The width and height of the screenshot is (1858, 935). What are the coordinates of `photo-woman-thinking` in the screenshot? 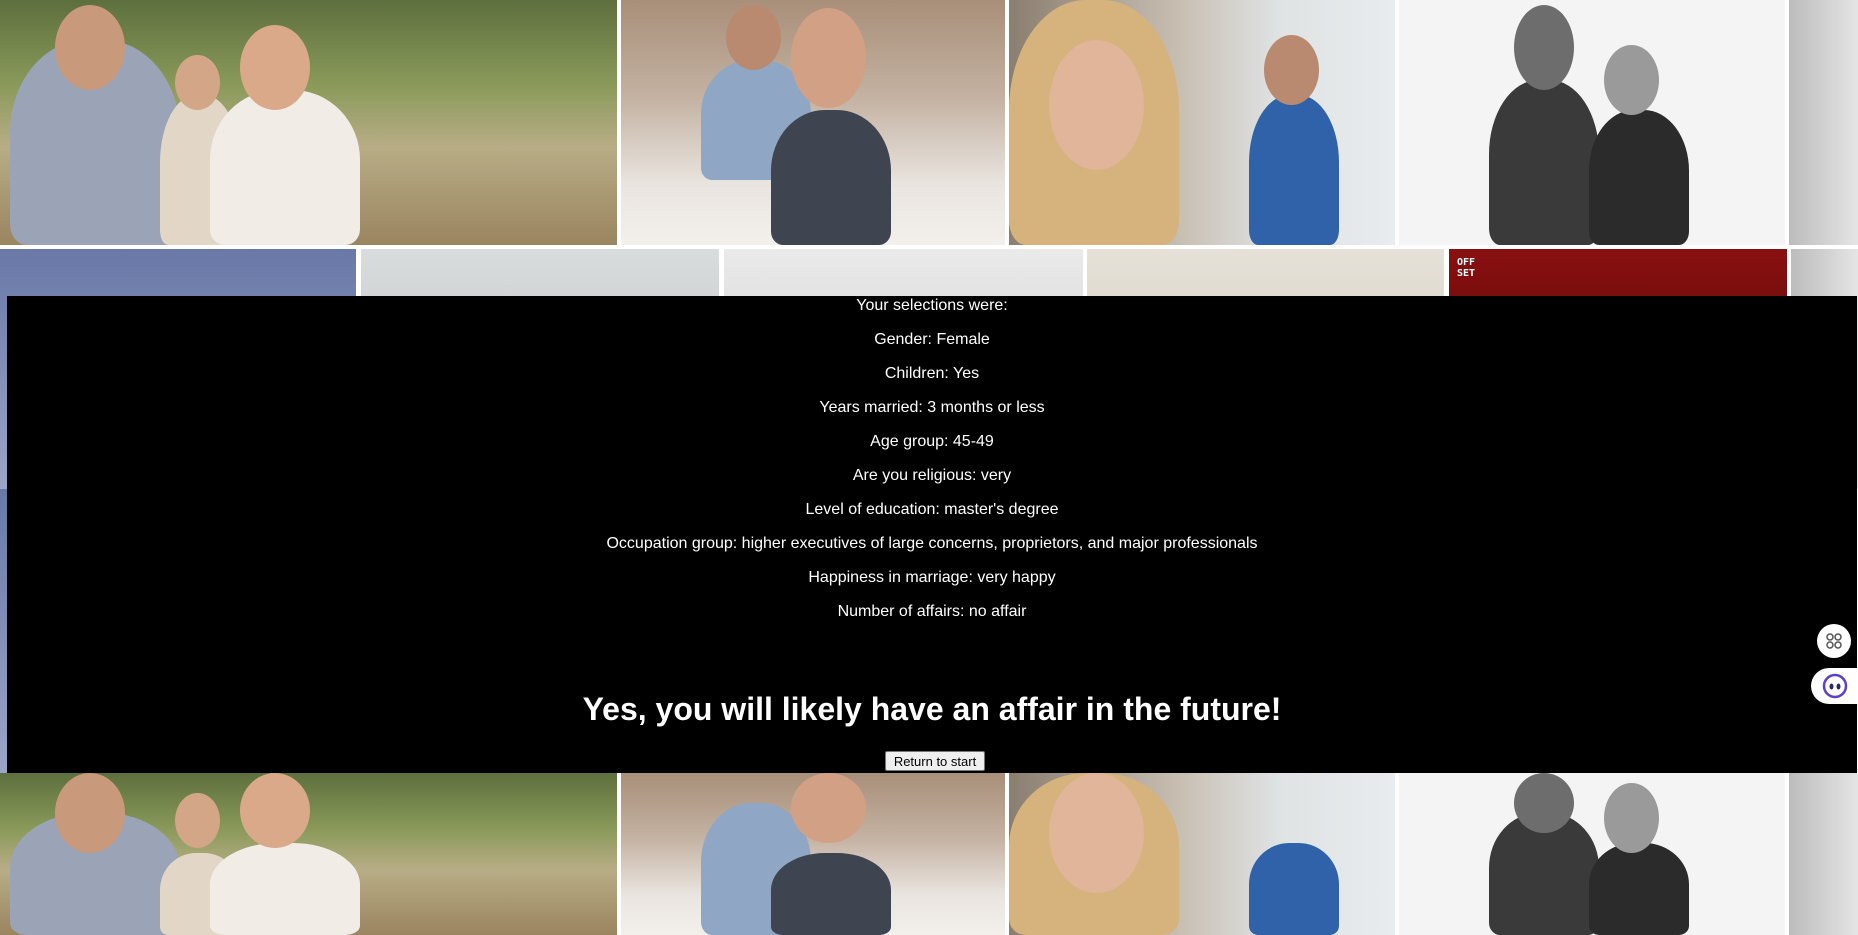 It's located at (1202, 122).